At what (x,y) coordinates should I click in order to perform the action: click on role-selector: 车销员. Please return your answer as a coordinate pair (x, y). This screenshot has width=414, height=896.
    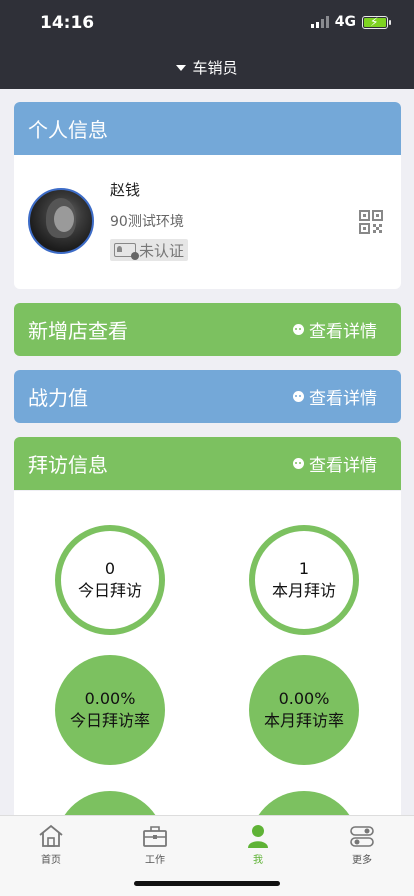
    Looking at the image, I should click on (207, 67).